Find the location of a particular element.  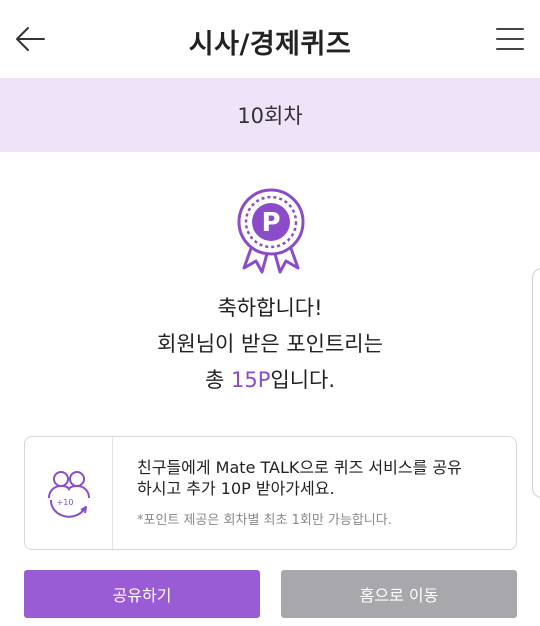

app-header: 시사/경제퀴즈 is located at coordinates (270, 39).